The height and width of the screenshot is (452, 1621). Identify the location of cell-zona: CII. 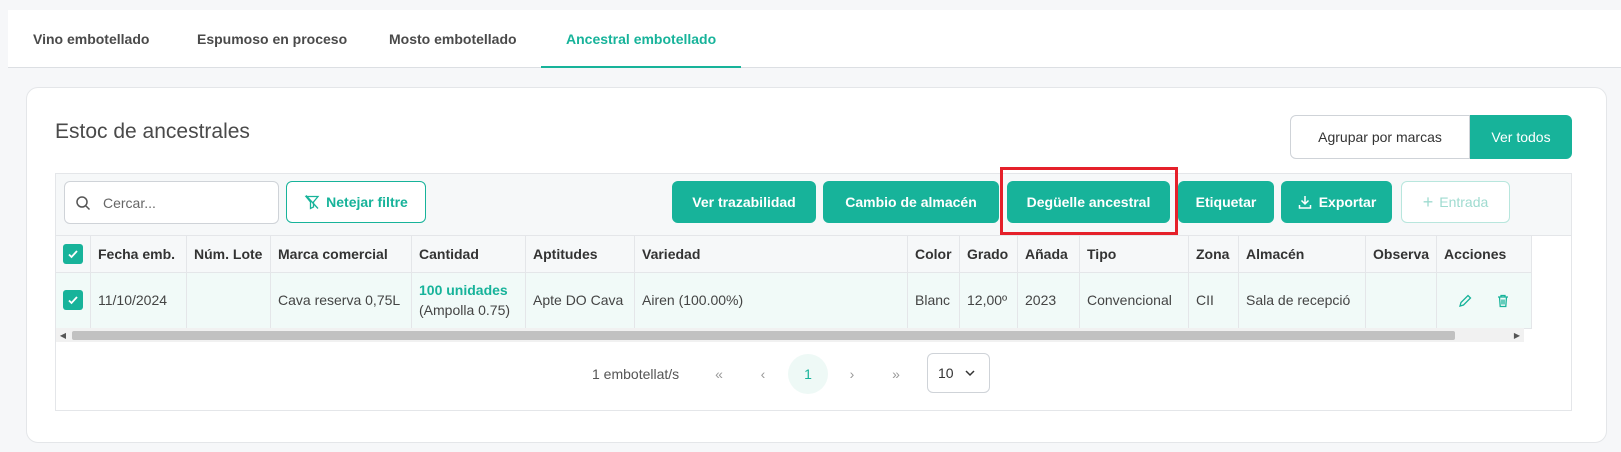
(1213, 300).